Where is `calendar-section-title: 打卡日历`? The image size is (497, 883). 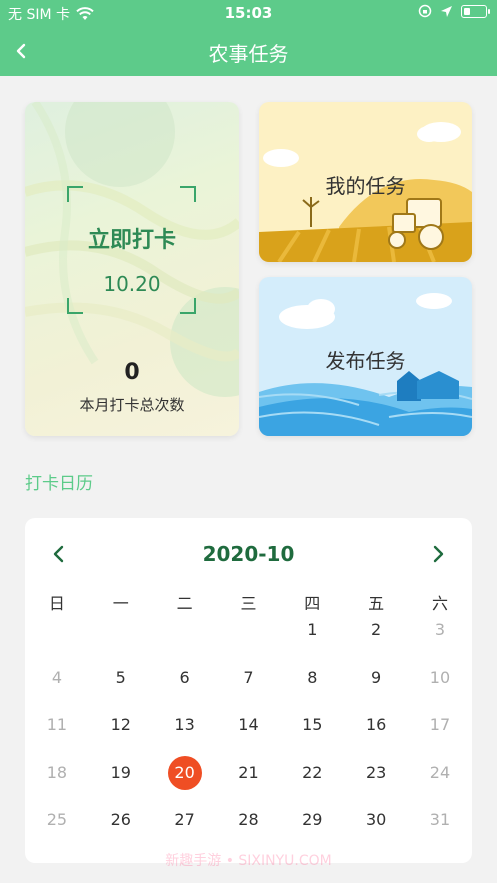
calendar-section-title: 打卡日历 is located at coordinates (59, 484).